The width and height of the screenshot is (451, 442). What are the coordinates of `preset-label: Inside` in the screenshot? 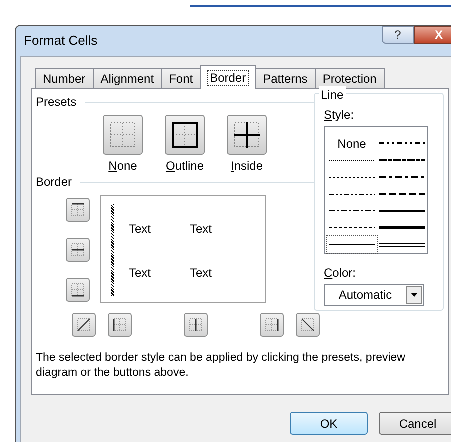 It's located at (247, 166).